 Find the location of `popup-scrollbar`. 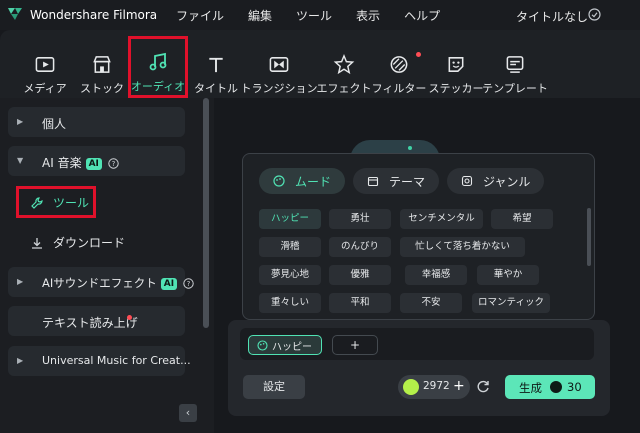

popup-scrollbar is located at coordinates (589, 237).